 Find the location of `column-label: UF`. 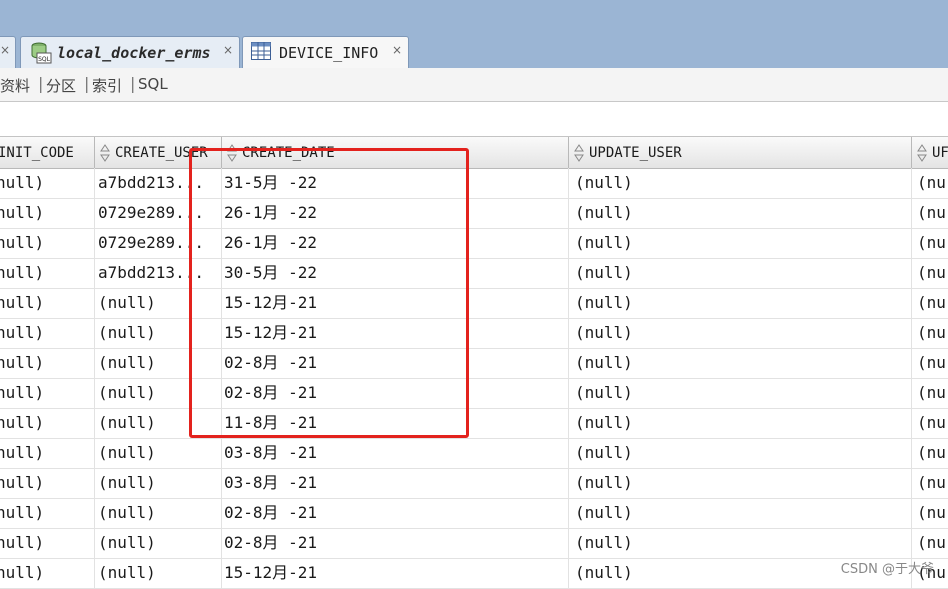

column-label: UF is located at coordinates (940, 153).